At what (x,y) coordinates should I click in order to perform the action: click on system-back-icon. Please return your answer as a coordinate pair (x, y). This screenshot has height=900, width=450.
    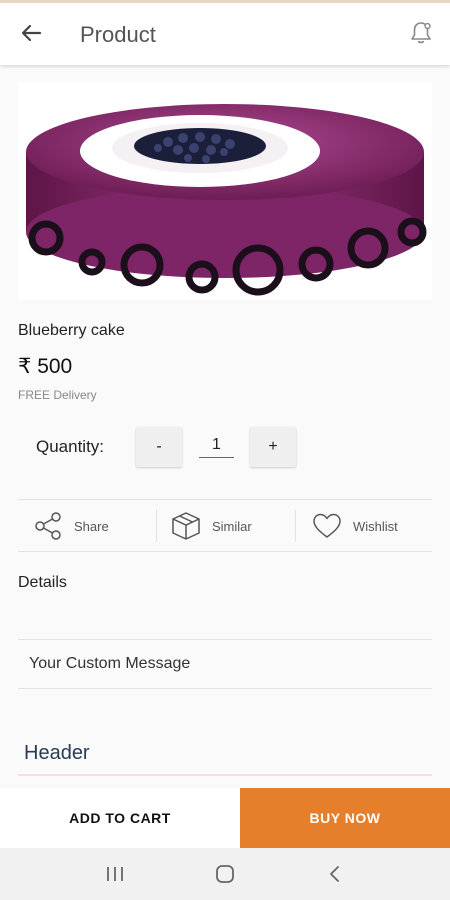
    Looking at the image, I should click on (335, 874).